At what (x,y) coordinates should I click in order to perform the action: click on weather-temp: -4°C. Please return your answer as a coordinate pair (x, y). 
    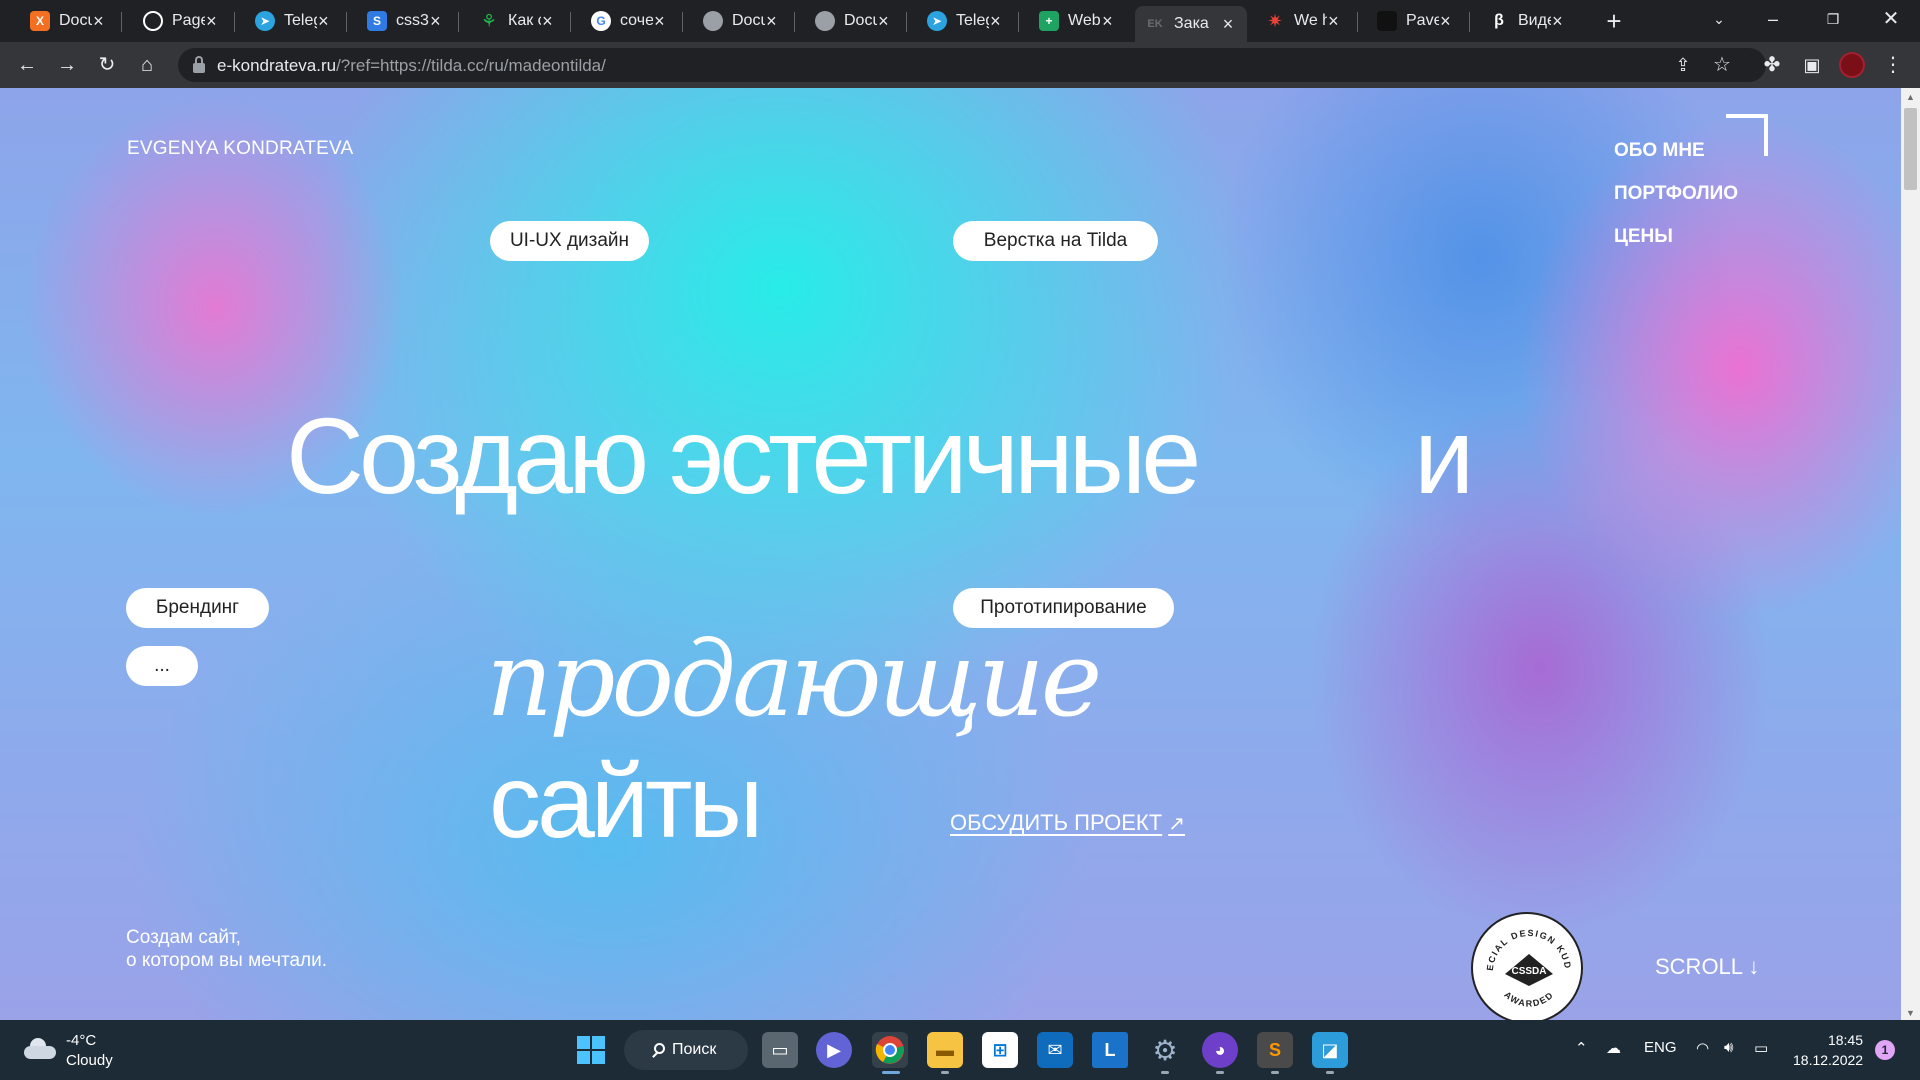
    Looking at the image, I should click on (81, 1040).